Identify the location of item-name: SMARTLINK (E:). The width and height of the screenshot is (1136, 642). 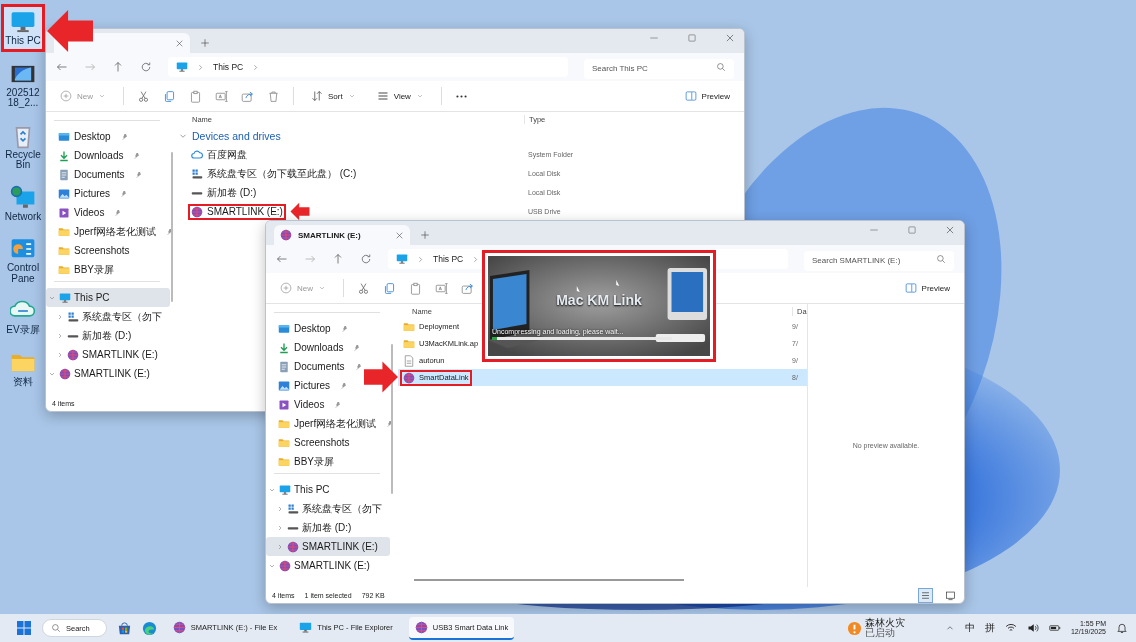
(245, 211).